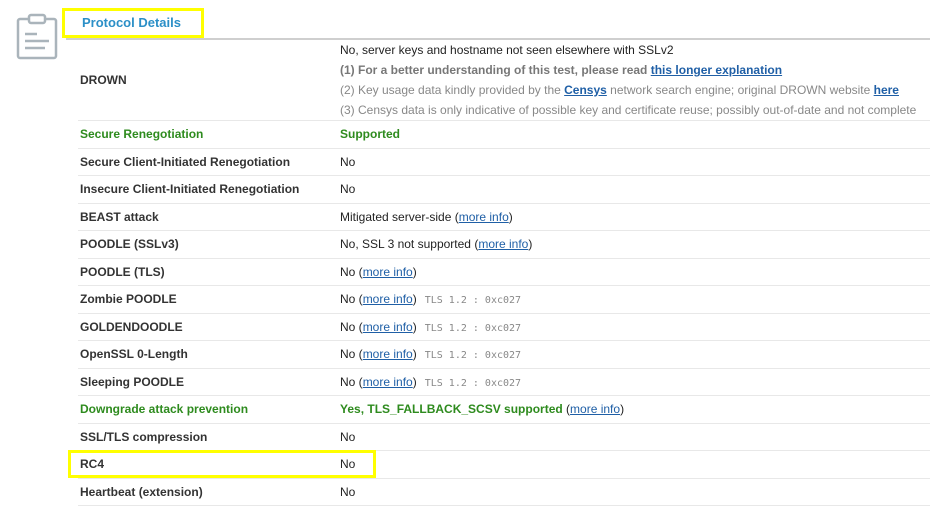 The height and width of the screenshot is (506, 942). Describe the element at coordinates (222, 464) in the screenshot. I see `highlight-box-rc4` at that location.